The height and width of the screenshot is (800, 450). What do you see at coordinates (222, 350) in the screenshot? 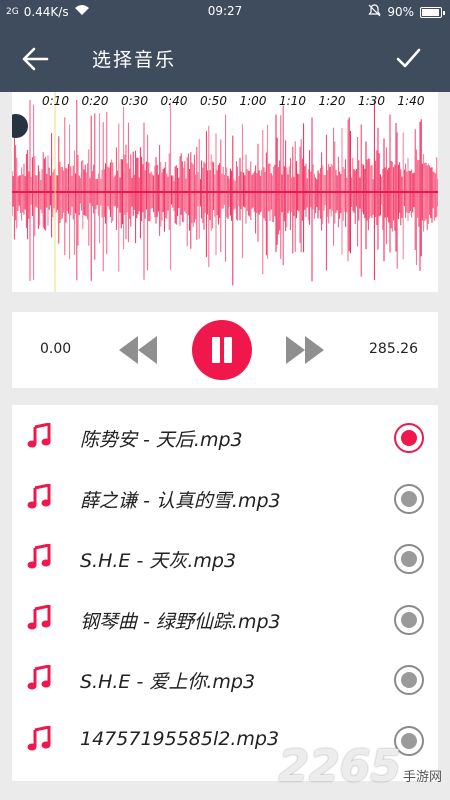
I see `pause-button` at bounding box center [222, 350].